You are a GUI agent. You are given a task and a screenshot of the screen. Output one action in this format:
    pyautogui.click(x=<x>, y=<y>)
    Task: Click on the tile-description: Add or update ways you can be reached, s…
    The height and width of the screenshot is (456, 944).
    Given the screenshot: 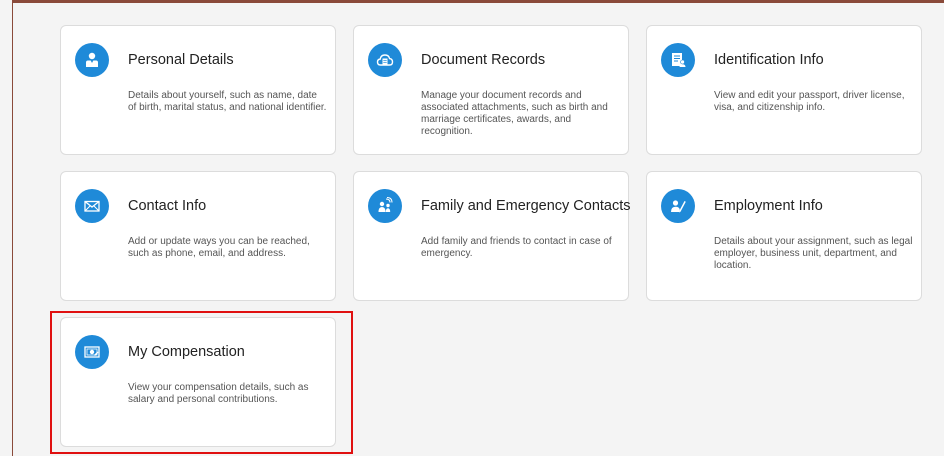 What is the action you would take?
    pyautogui.click(x=219, y=247)
    